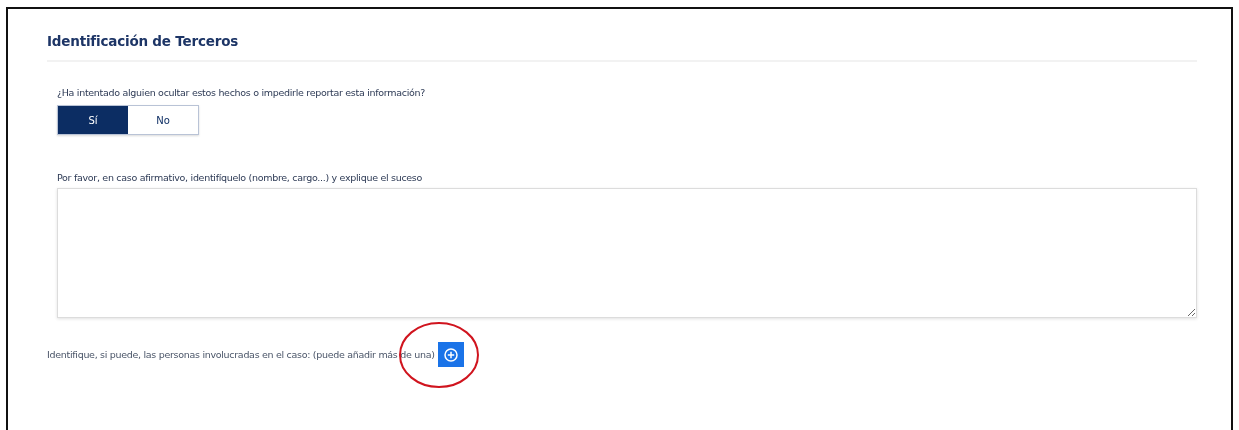 This screenshot has height=430, width=1239. What do you see at coordinates (163, 120) in the screenshot?
I see `toggle-option: No` at bounding box center [163, 120].